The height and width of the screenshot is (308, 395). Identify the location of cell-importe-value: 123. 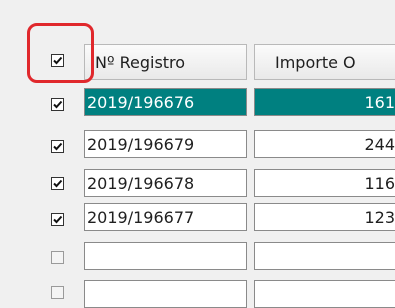
(379, 217).